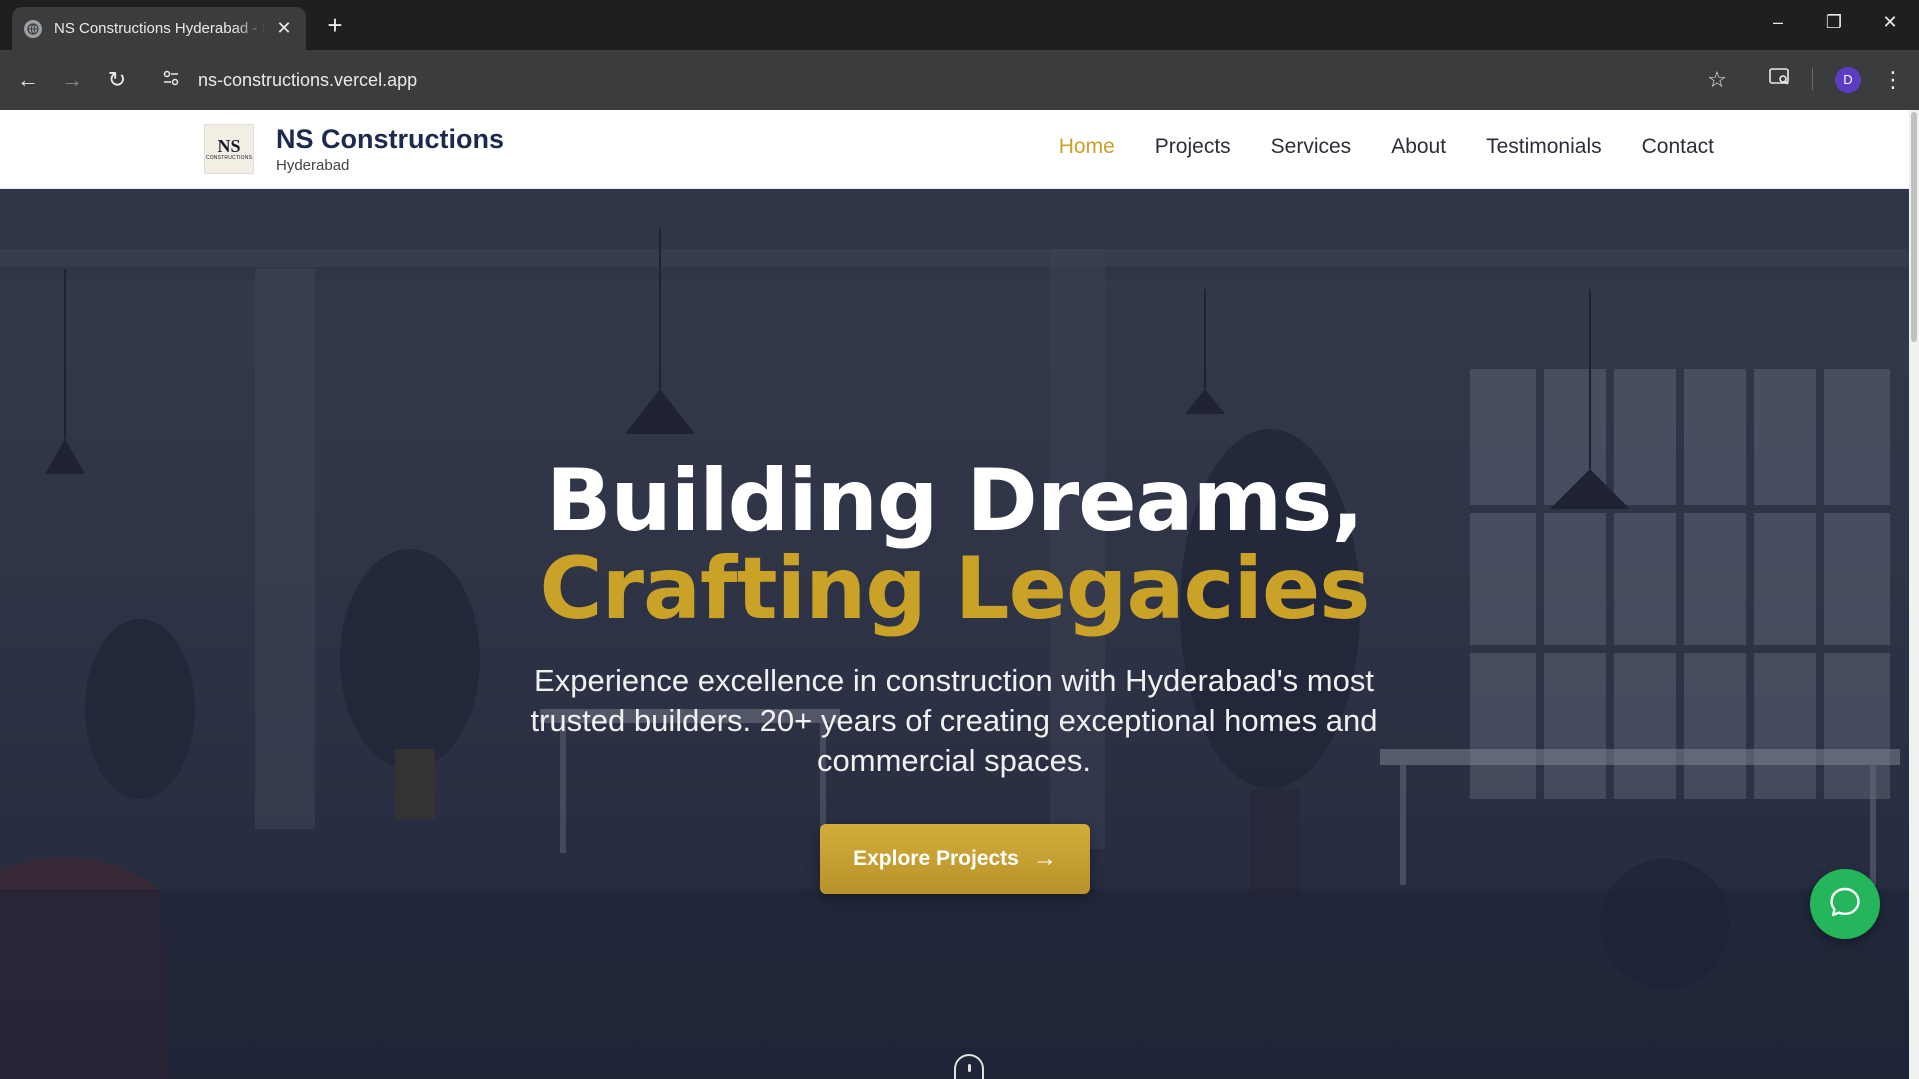 The width and height of the screenshot is (1919, 1079). I want to click on brand-city: Hyderabad, so click(313, 165).